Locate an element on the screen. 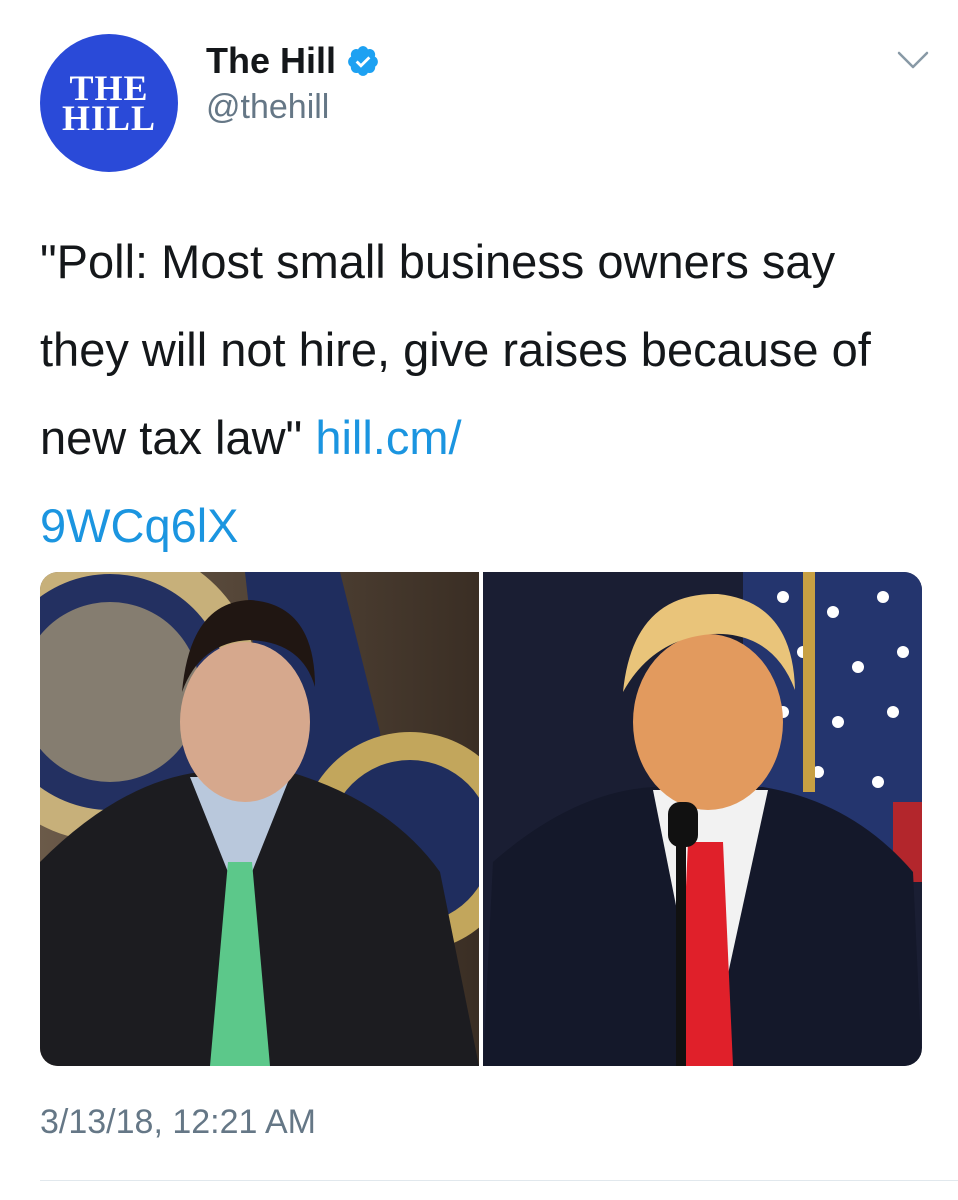  account-handle: @thehill is located at coordinates (267, 107).